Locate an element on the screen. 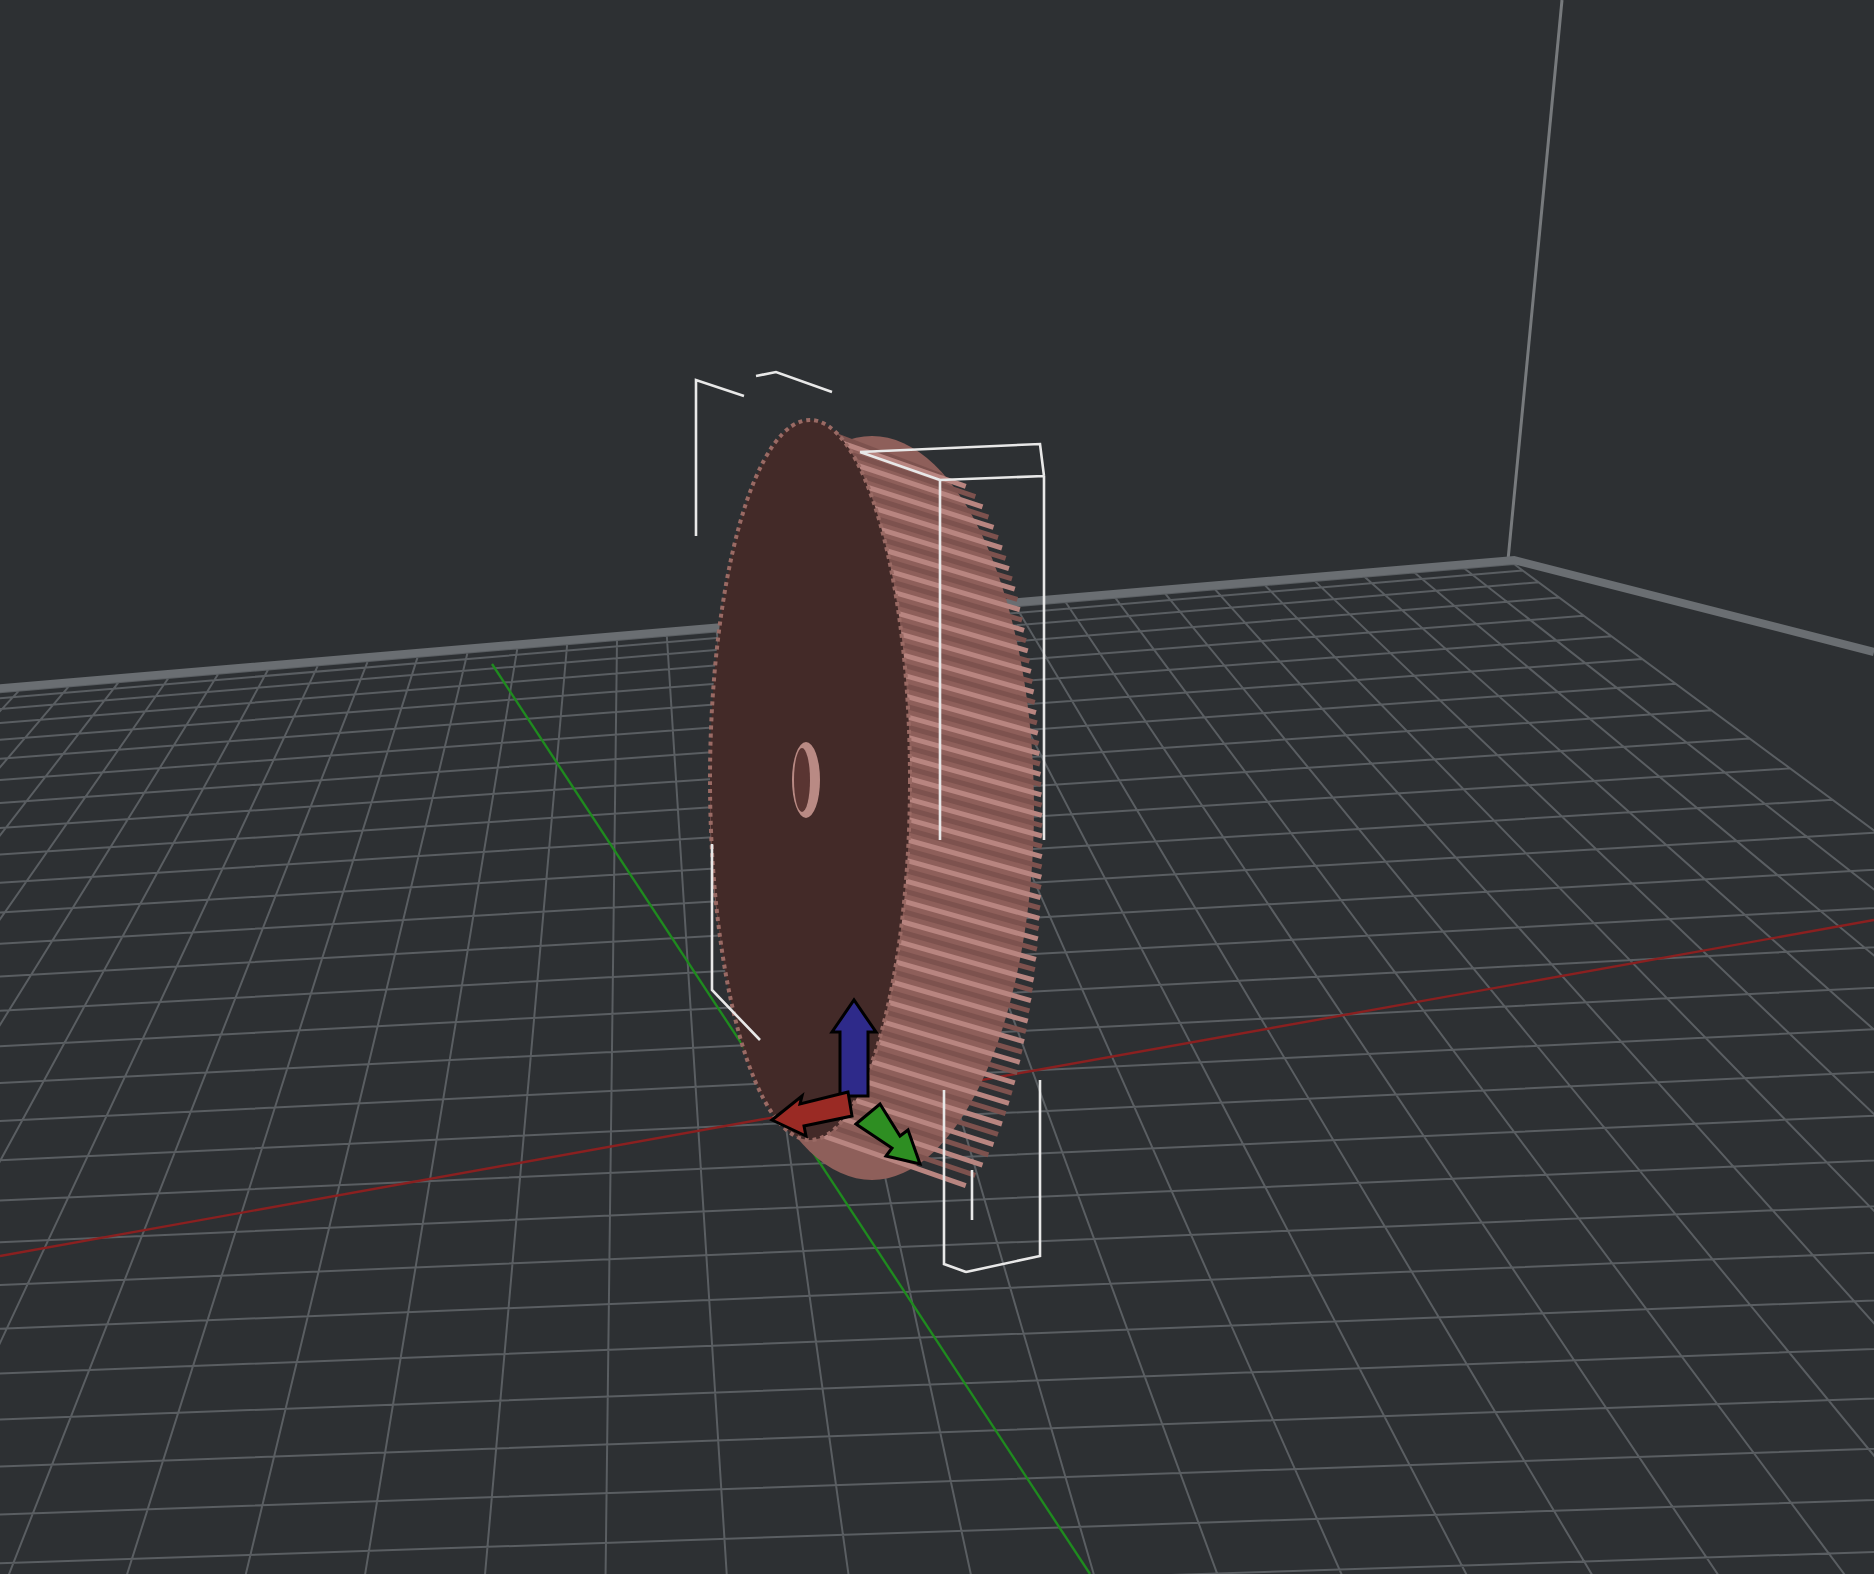 Image resolution: width=1874 pixels, height=1574 pixels. gear-drawing is located at coordinates (875, 803).